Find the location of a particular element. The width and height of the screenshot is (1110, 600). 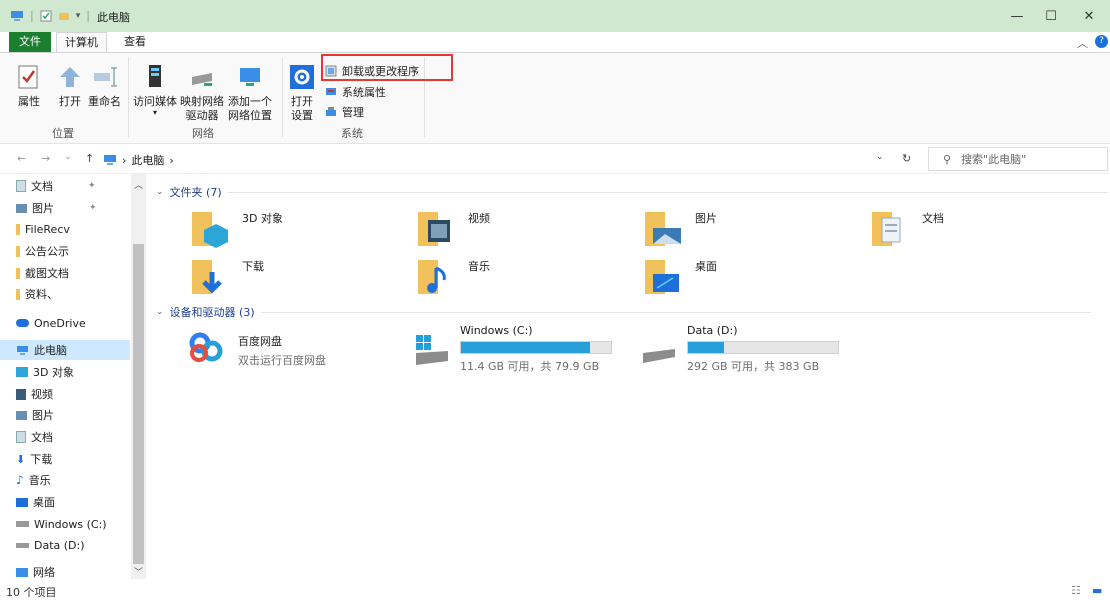

sidebar-item-network: 网络 is located at coordinates (35, 572).